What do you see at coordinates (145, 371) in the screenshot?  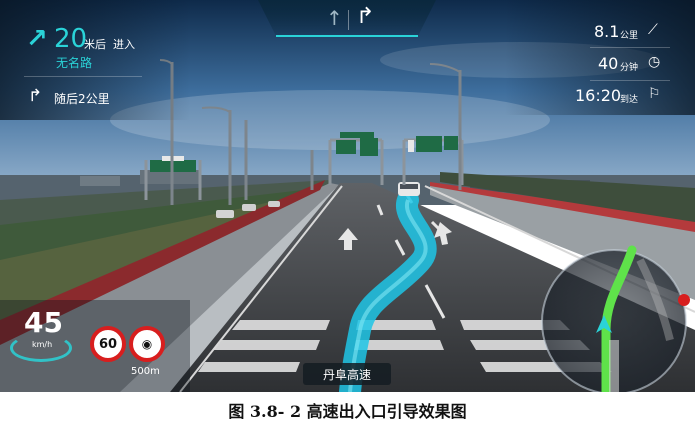 I see `camera-distance: 500m` at bounding box center [145, 371].